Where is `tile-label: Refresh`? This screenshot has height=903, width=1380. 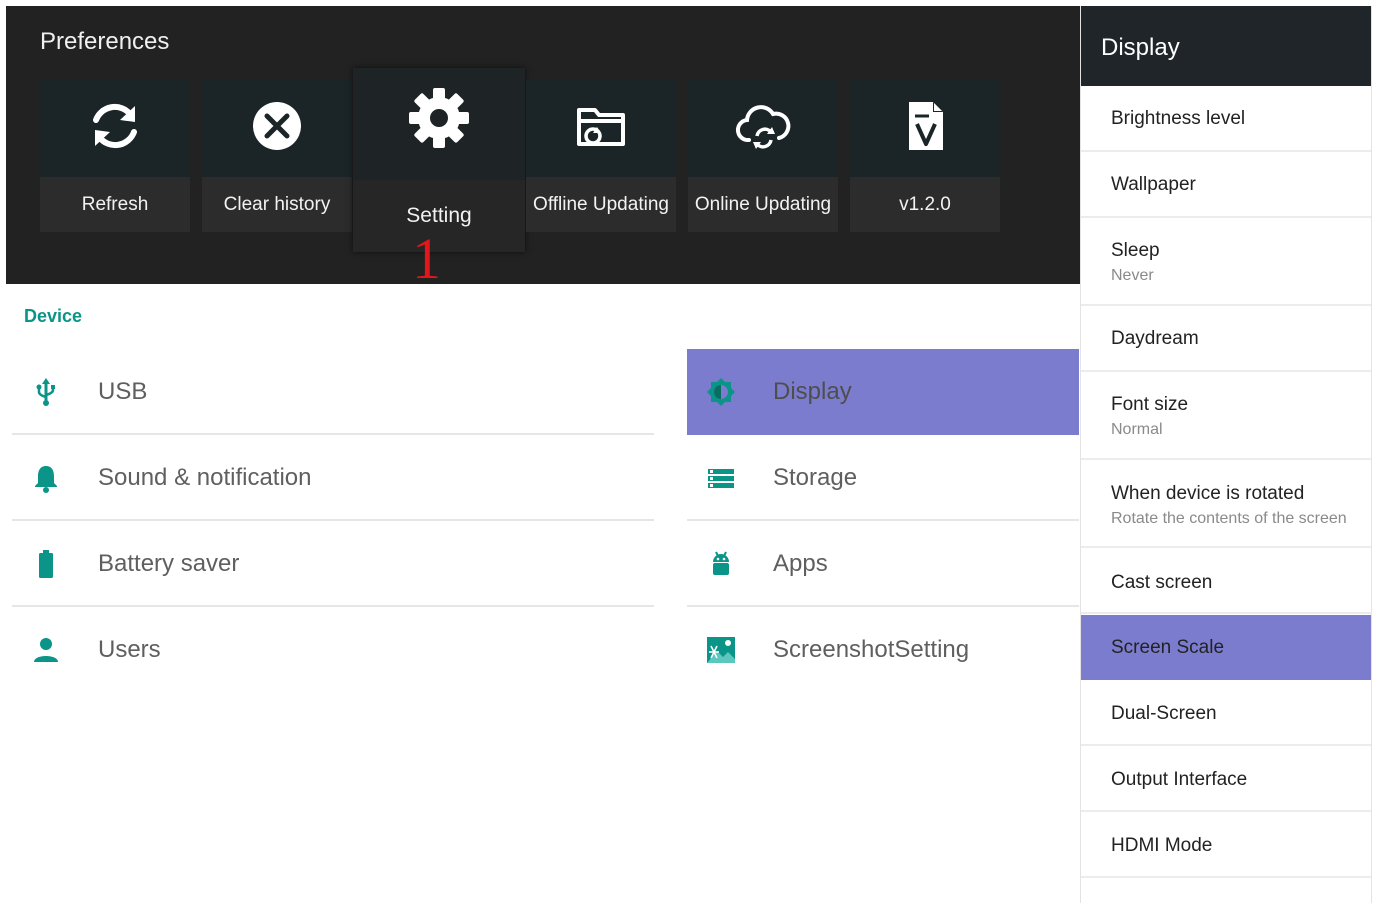 tile-label: Refresh is located at coordinates (115, 204).